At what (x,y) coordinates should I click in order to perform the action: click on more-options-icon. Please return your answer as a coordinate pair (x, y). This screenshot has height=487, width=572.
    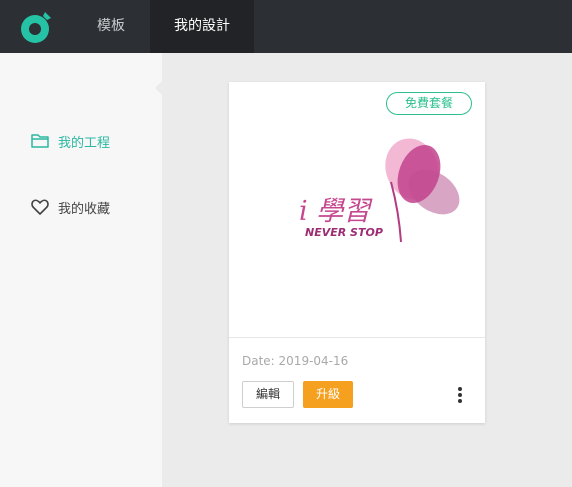
    Looking at the image, I should click on (460, 395).